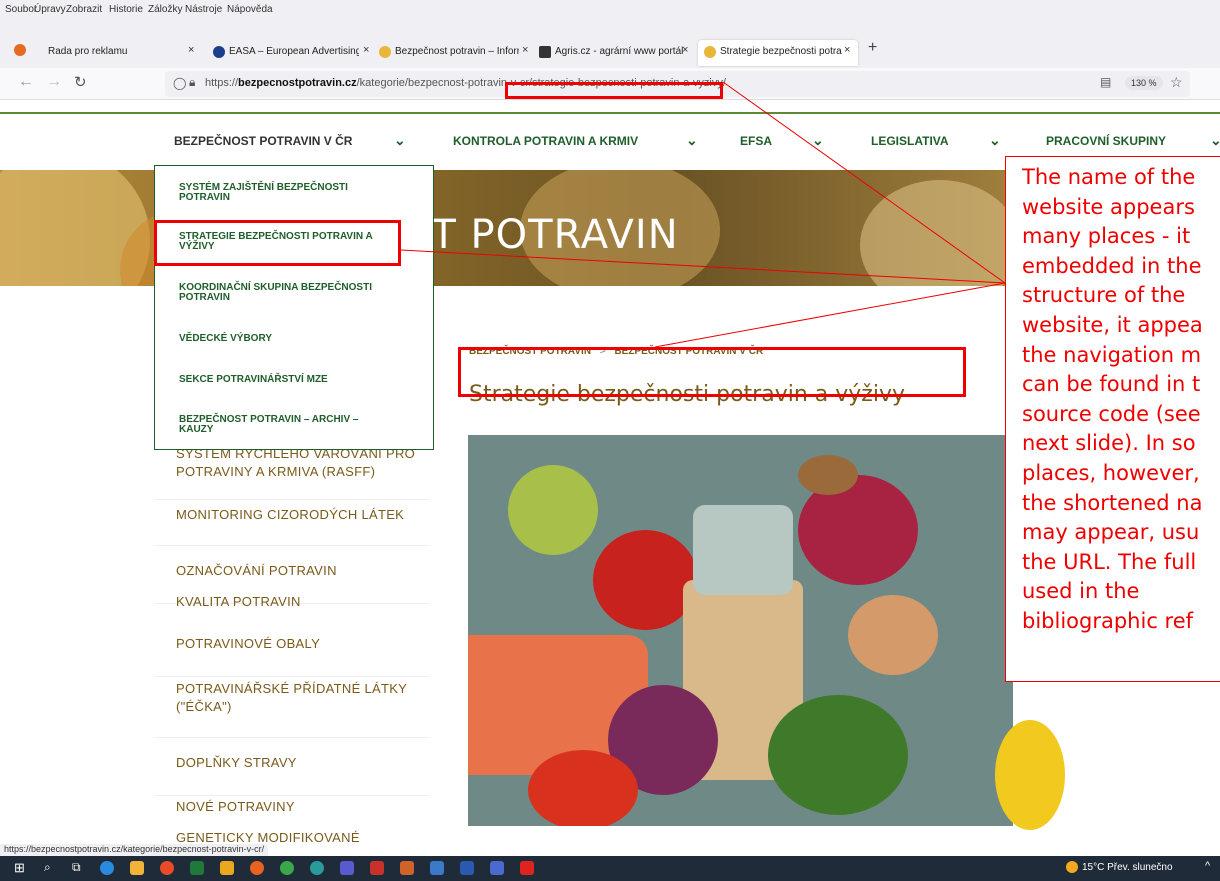 The image size is (1220, 881). What do you see at coordinates (347, 868) in the screenshot?
I see `teams-icon` at bounding box center [347, 868].